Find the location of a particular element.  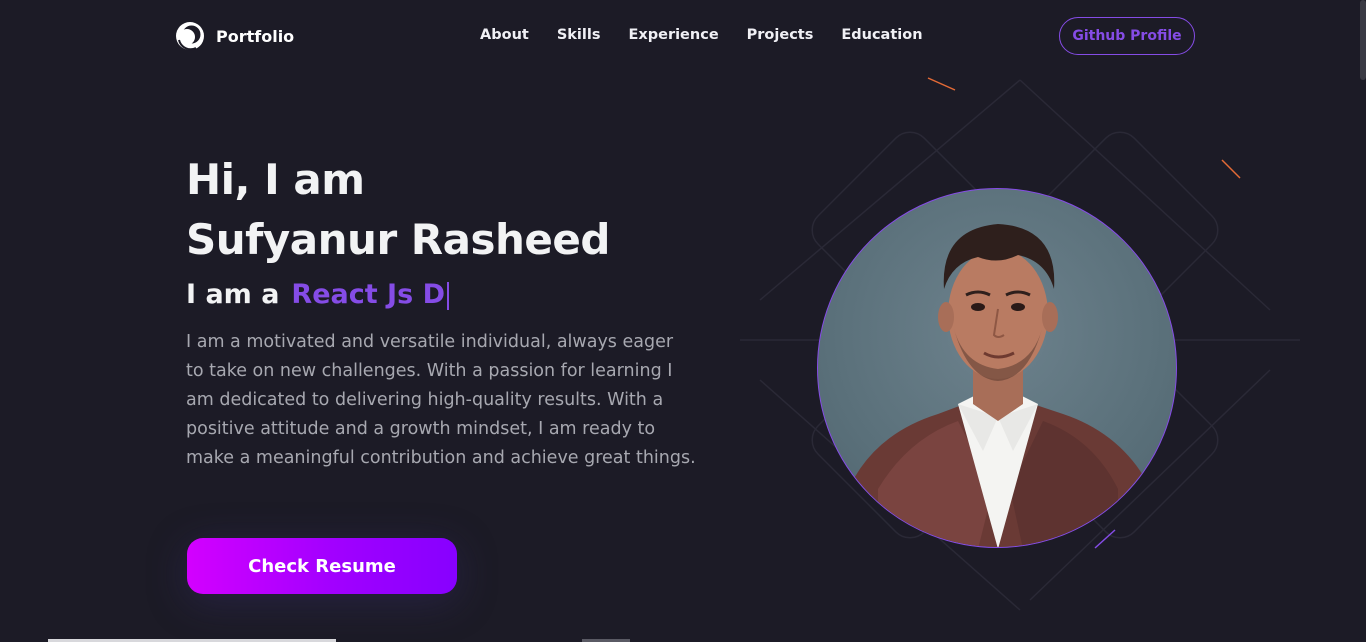

role-typewriter: I am a React Js D is located at coordinates (317, 294).